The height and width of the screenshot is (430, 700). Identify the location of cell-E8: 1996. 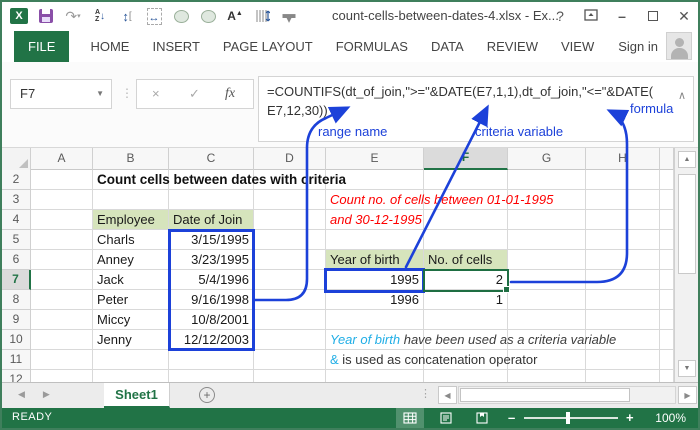
(375, 300).